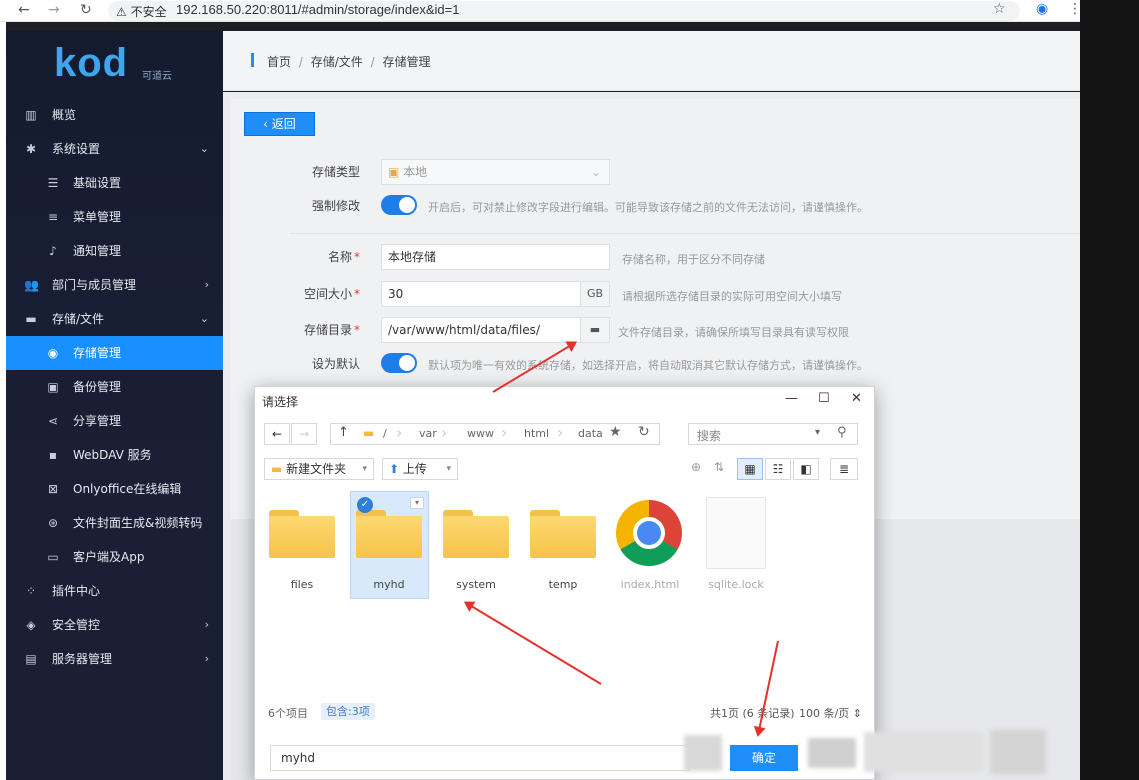 This screenshot has width=1139, height=780. I want to click on nav-back-button: ←, so click(277, 434).